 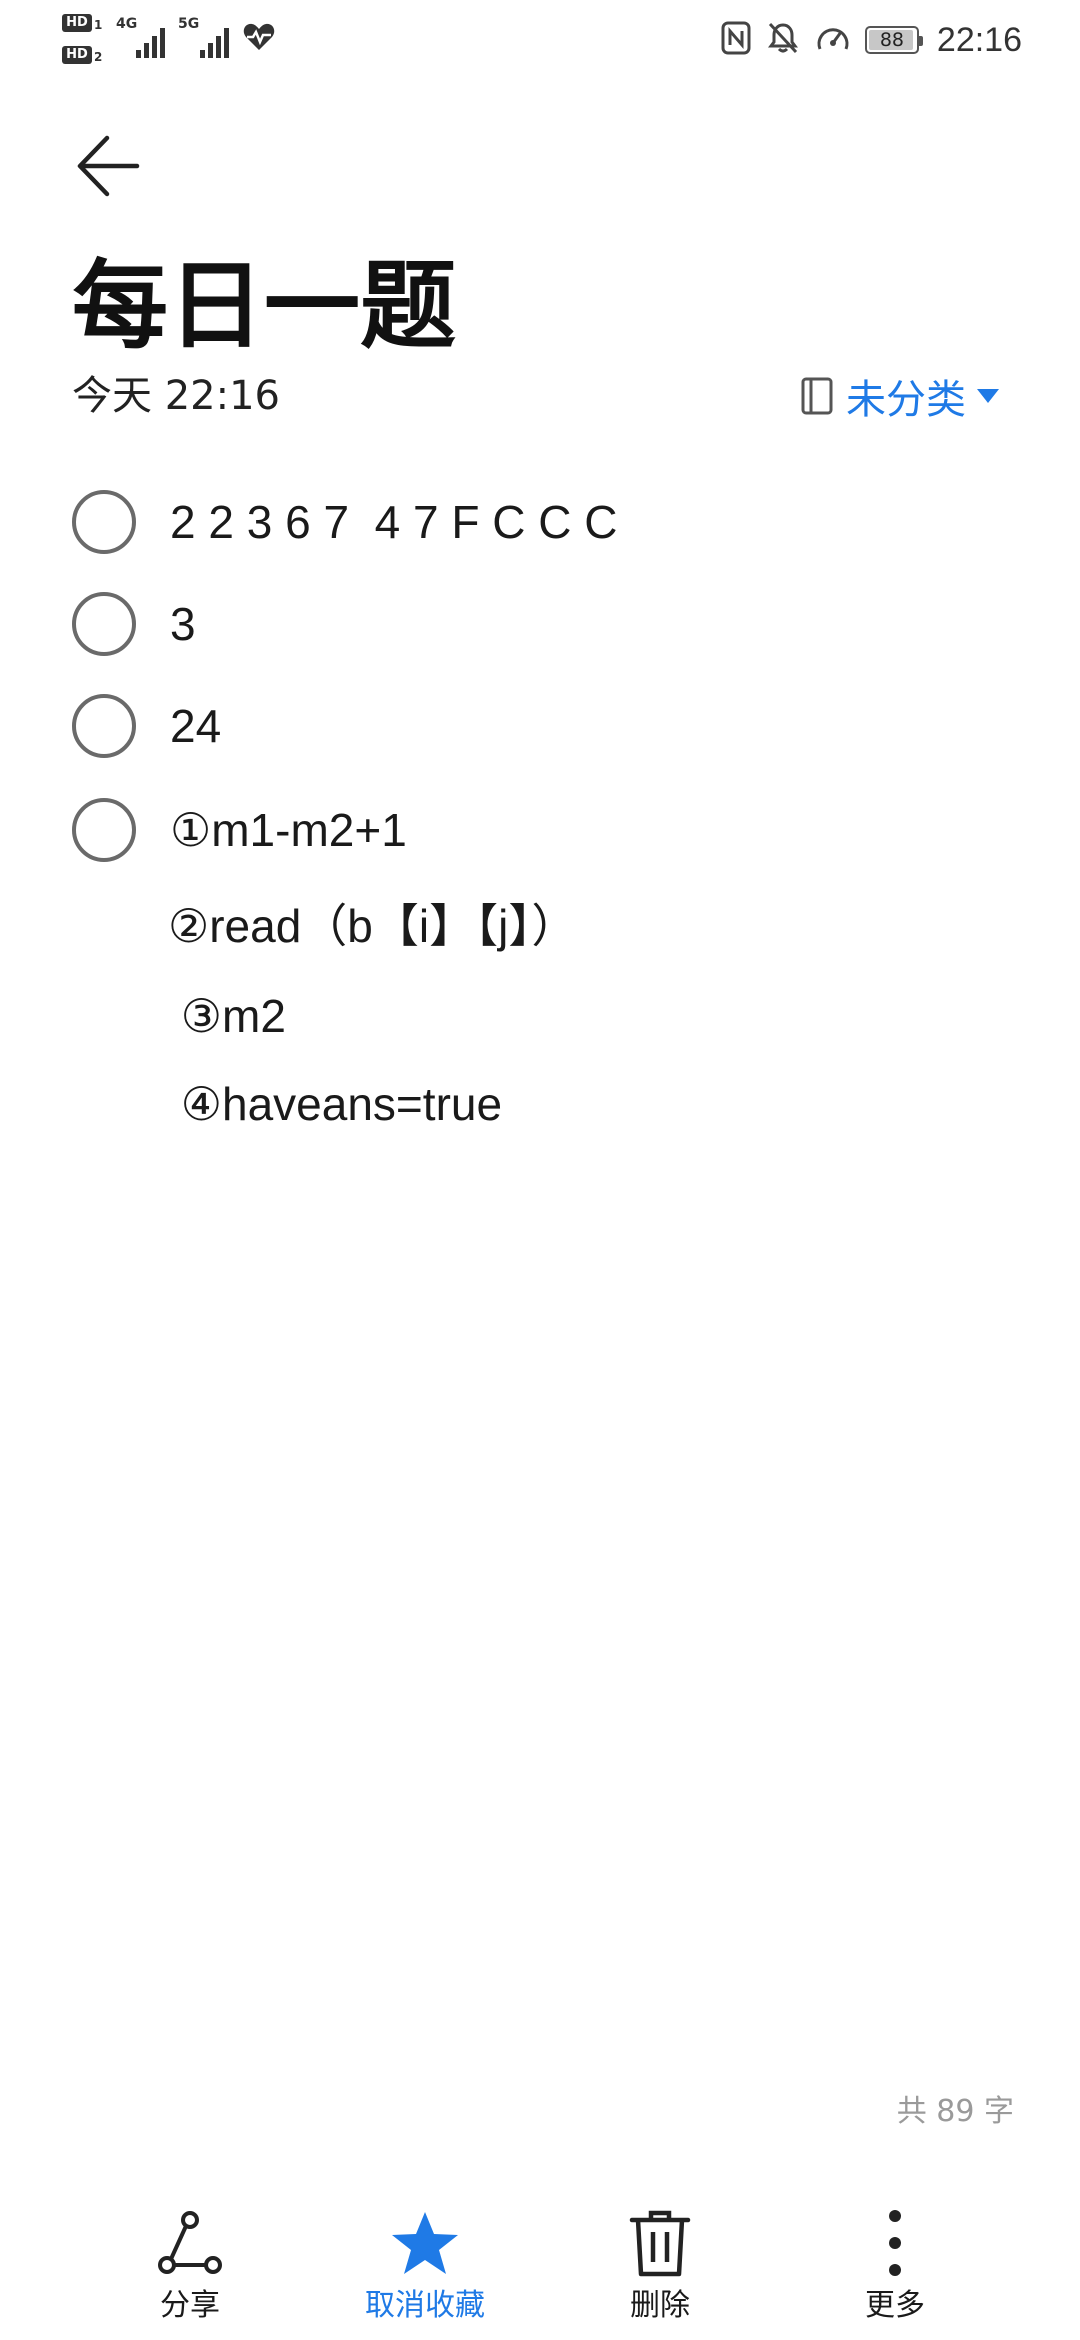 I want to click on status-time: 22:16, so click(x=979, y=39).